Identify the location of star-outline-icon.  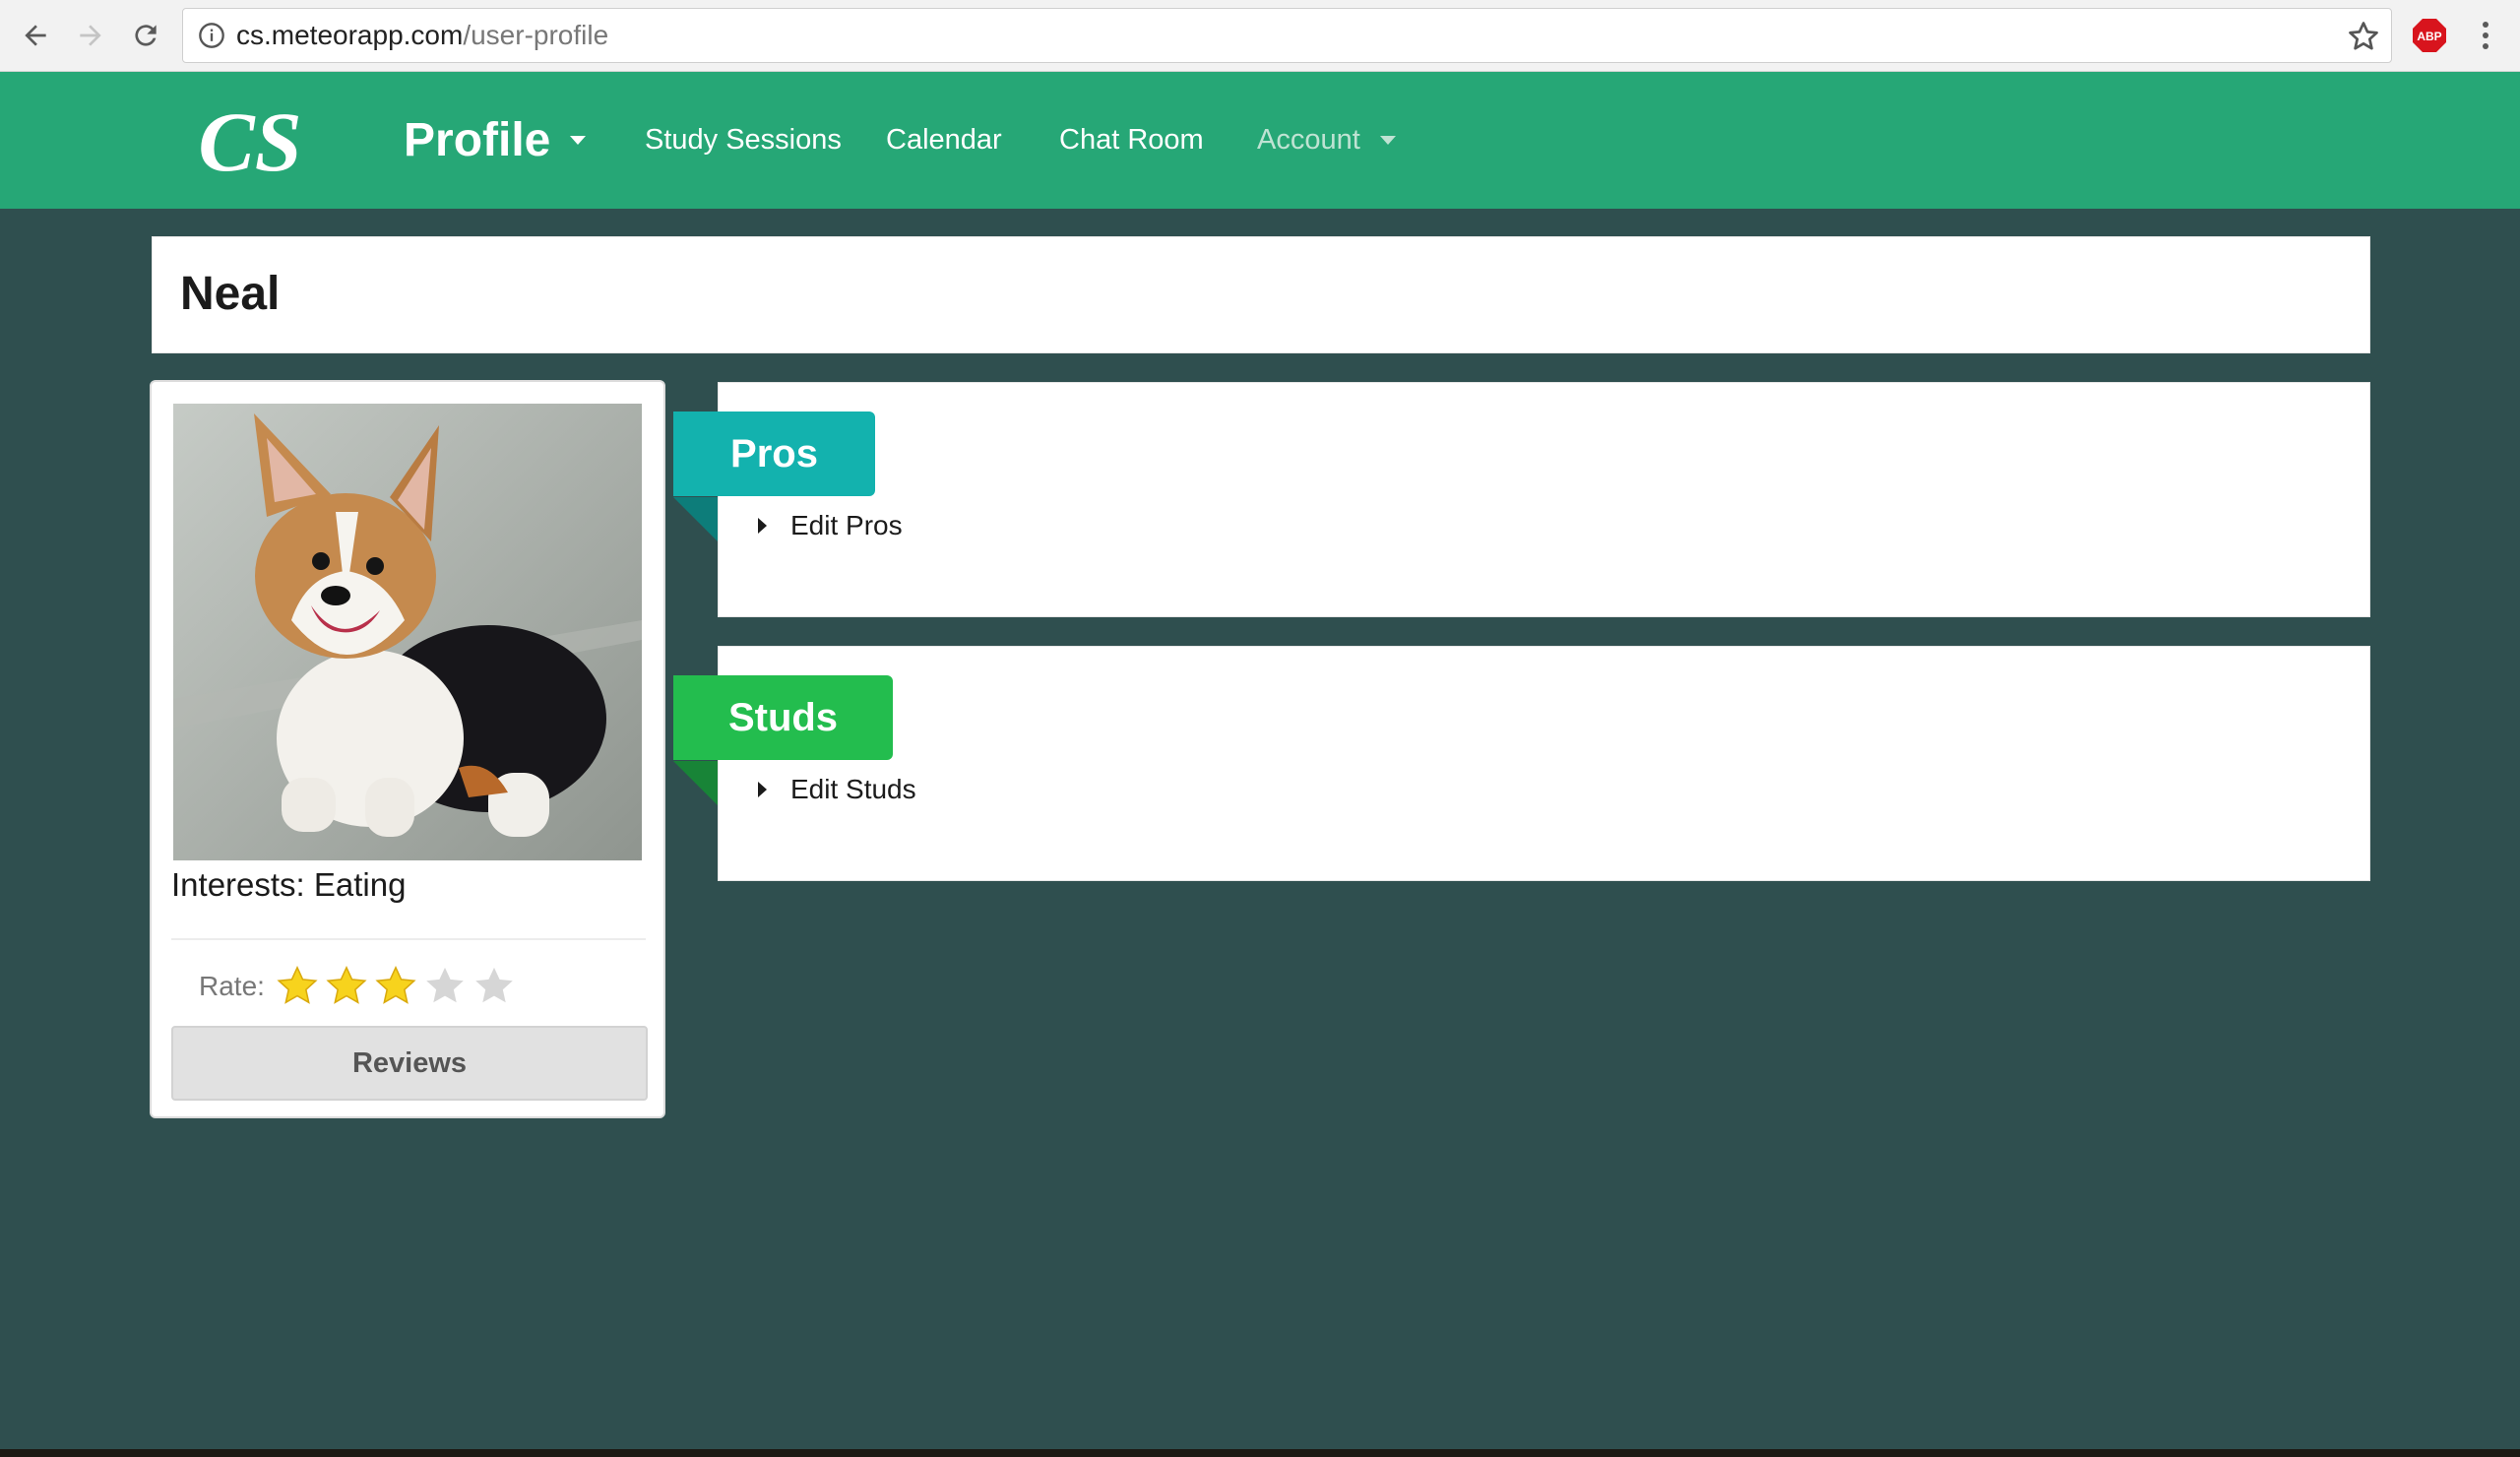
(2363, 36).